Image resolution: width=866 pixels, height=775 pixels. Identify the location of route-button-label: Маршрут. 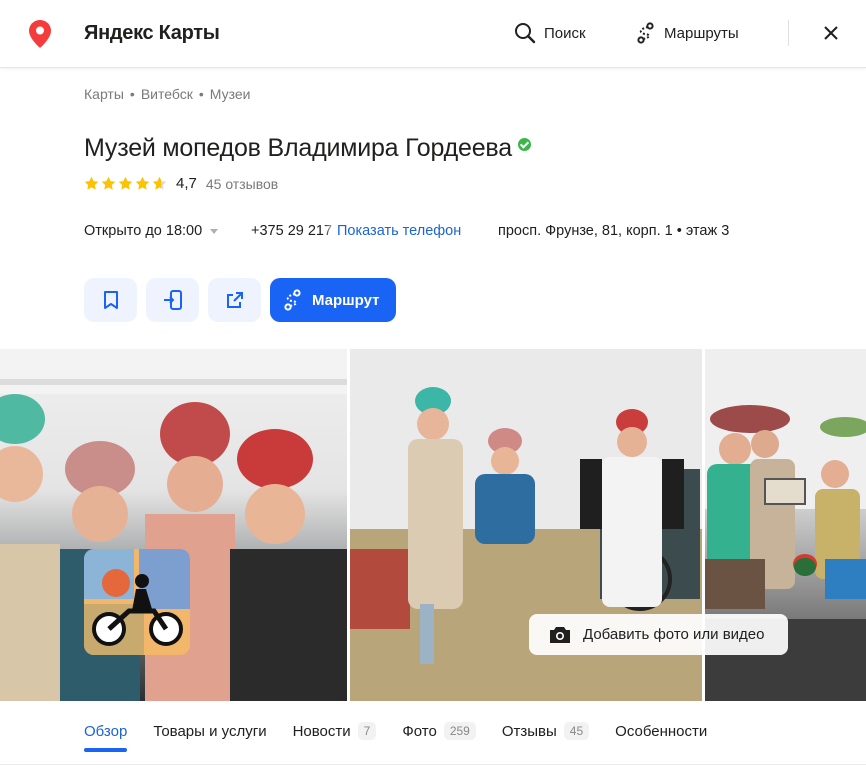
(346, 300).